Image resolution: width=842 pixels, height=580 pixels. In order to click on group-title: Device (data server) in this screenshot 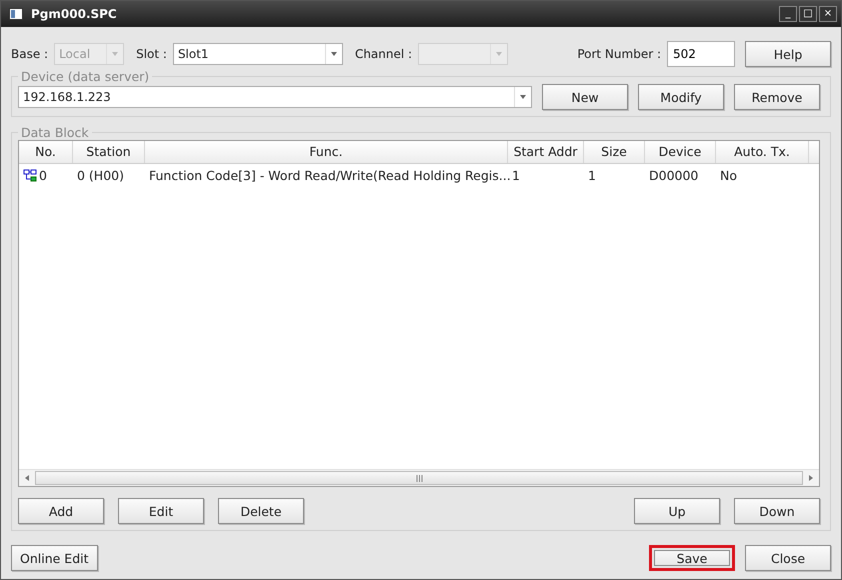, I will do `click(85, 76)`.